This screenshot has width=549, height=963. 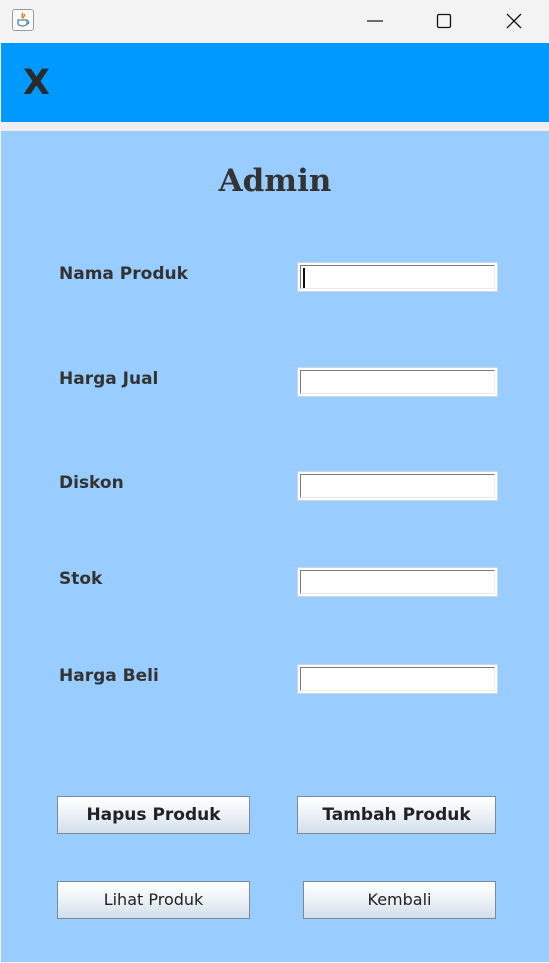 I want to click on page-title: Admin, so click(x=275, y=181).